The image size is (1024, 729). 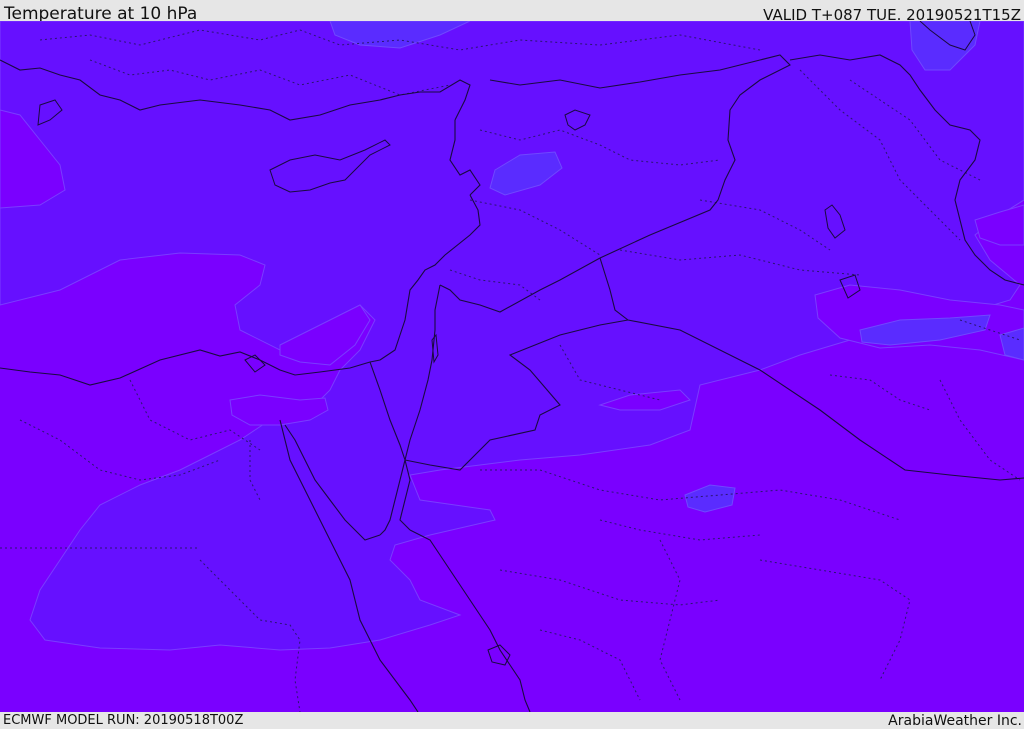 What do you see at coordinates (123, 720) in the screenshot?
I see `model-run-label: ECMWF MODEL RUN: 20190518T00Z` at bounding box center [123, 720].